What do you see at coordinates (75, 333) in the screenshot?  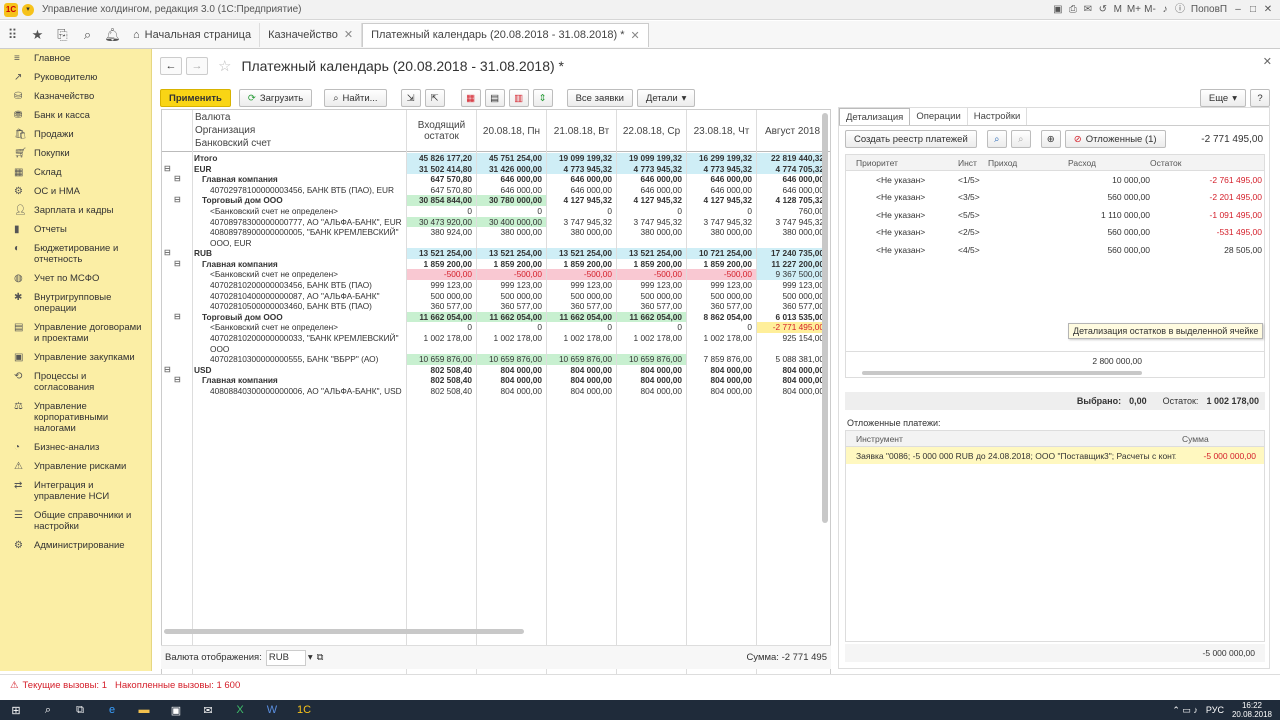 I see `sidebar-item: ▤ Управление договорами и проектами` at bounding box center [75, 333].